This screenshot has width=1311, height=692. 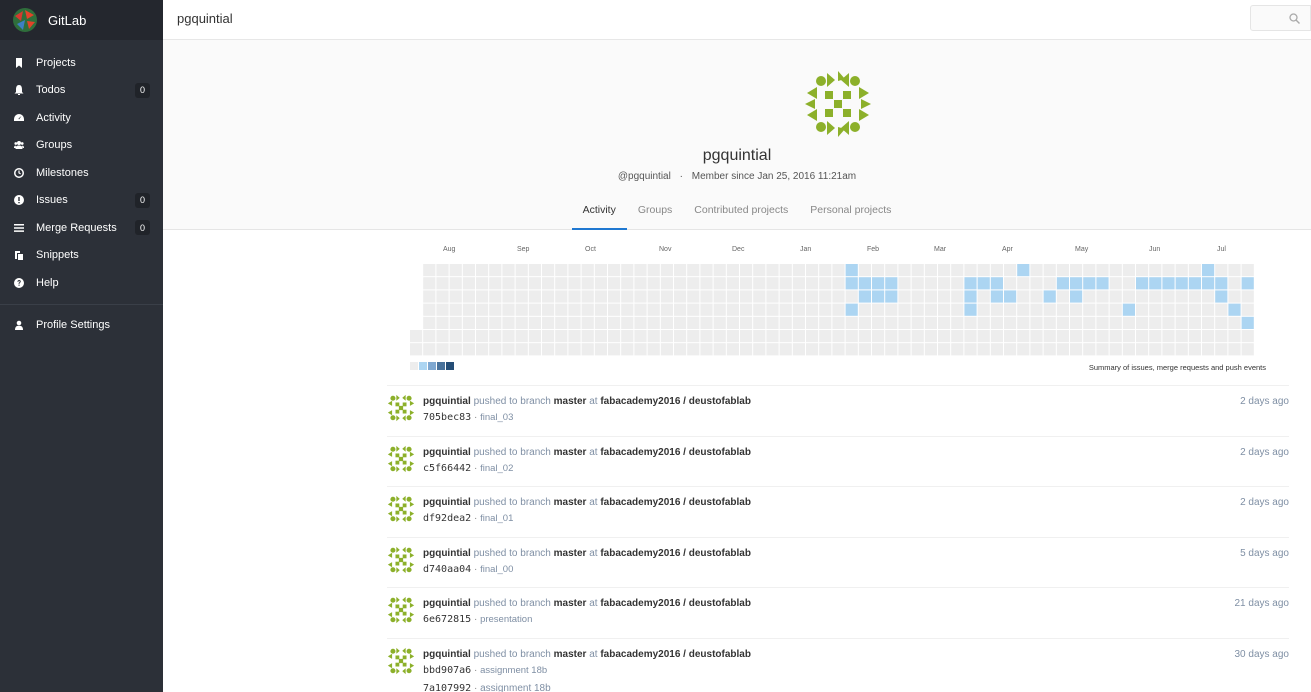 What do you see at coordinates (675, 553) in the screenshot?
I see `event-project-link: fabacademy2016 / deustofablab` at bounding box center [675, 553].